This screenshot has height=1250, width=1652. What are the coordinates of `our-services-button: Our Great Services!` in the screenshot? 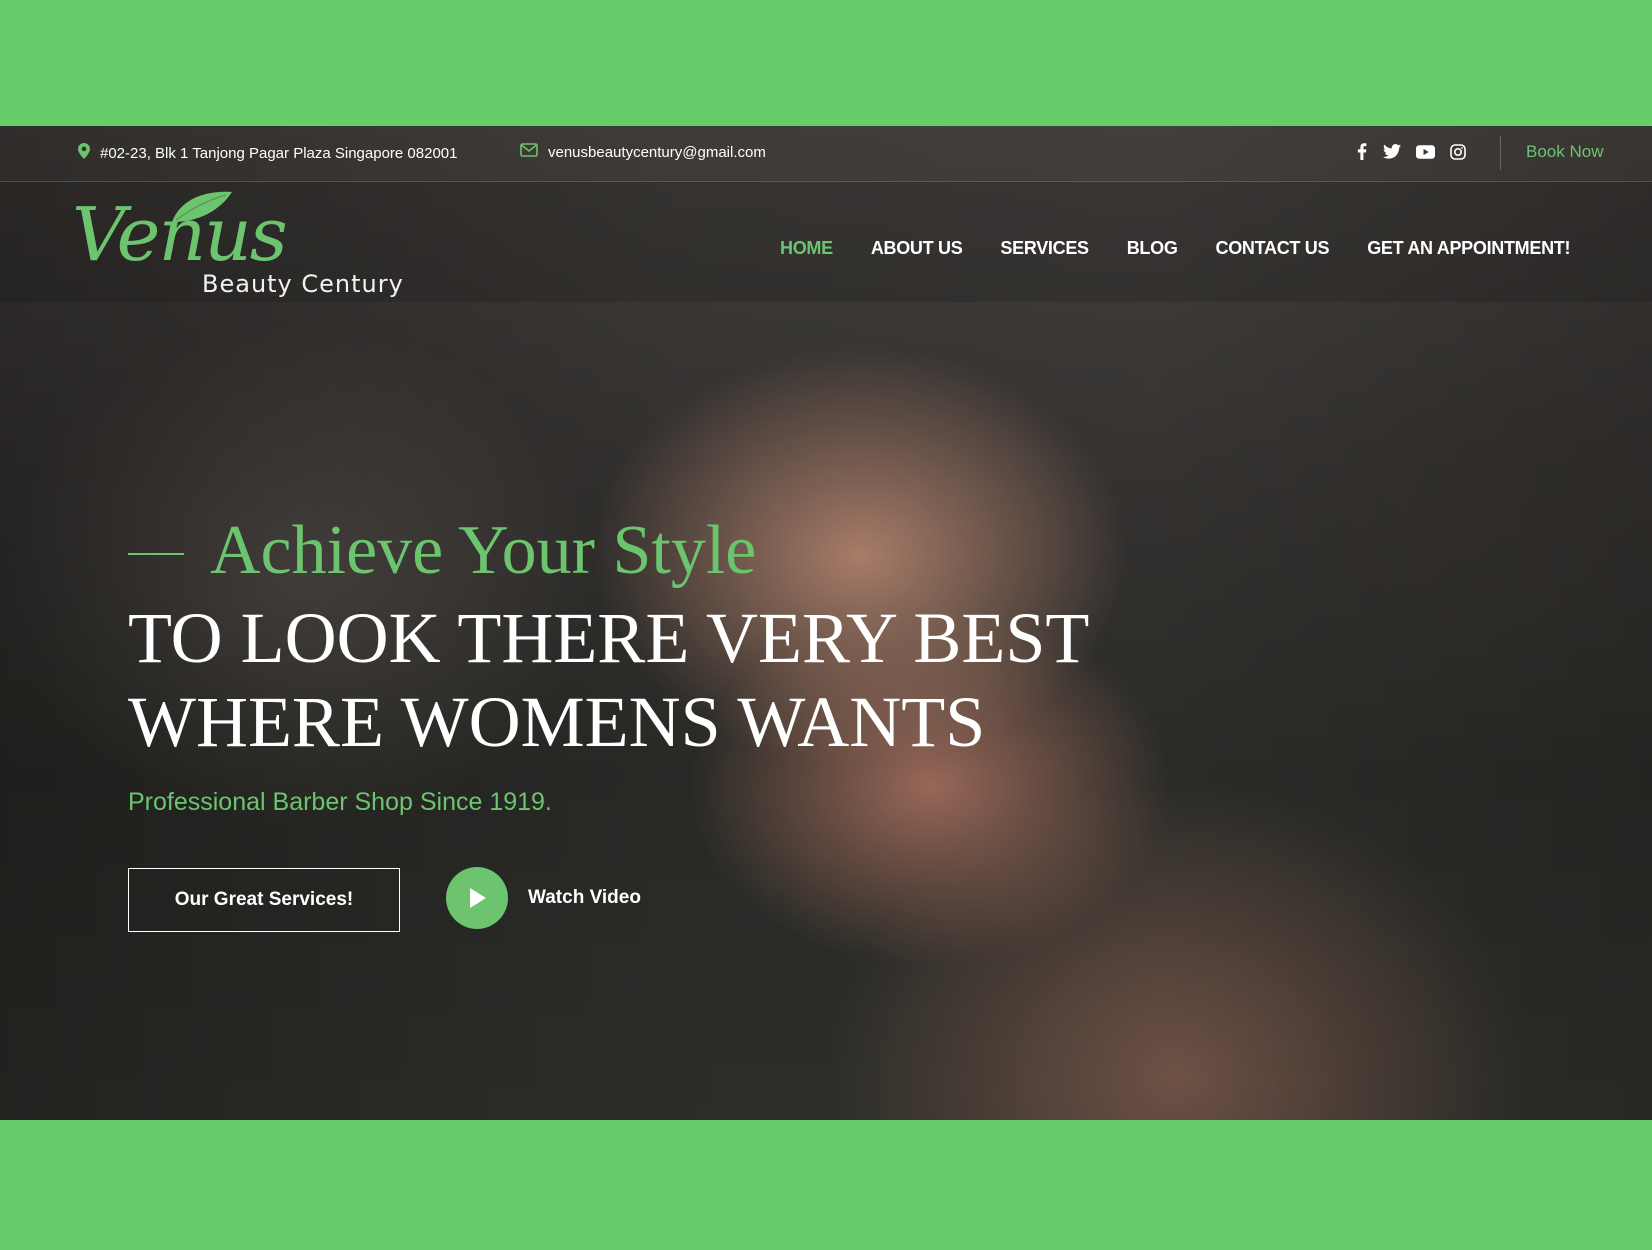 It's located at (264, 900).